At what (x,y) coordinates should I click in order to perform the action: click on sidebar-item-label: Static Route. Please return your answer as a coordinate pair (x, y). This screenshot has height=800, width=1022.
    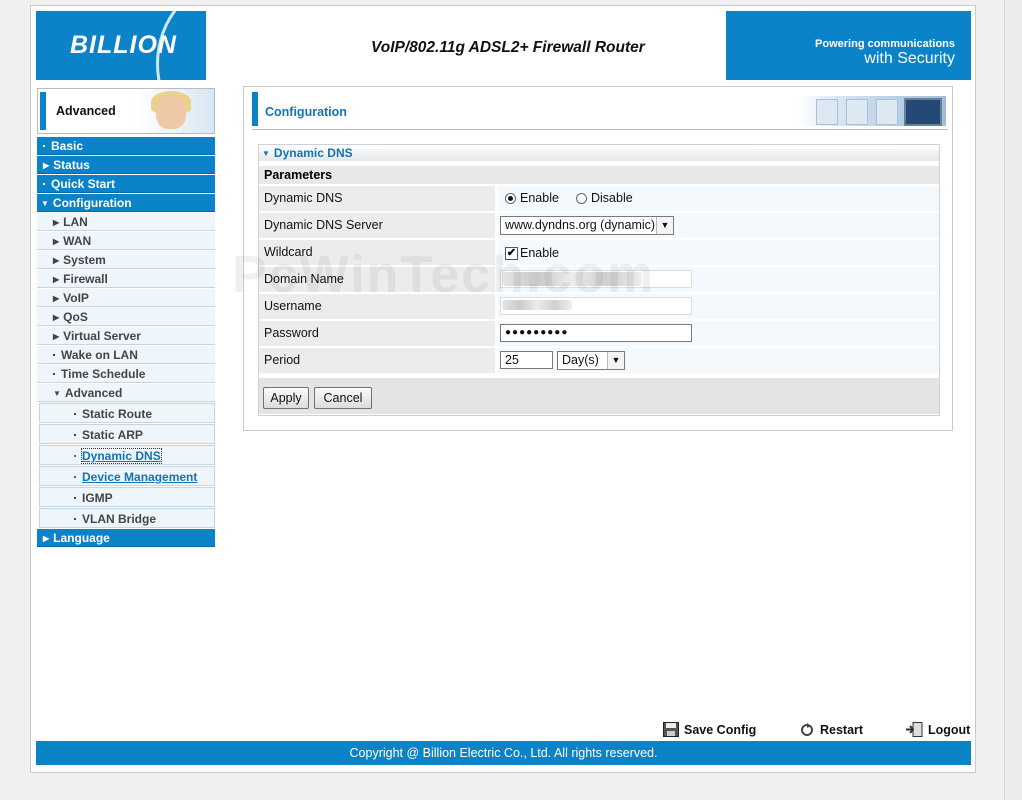
    Looking at the image, I should click on (117, 414).